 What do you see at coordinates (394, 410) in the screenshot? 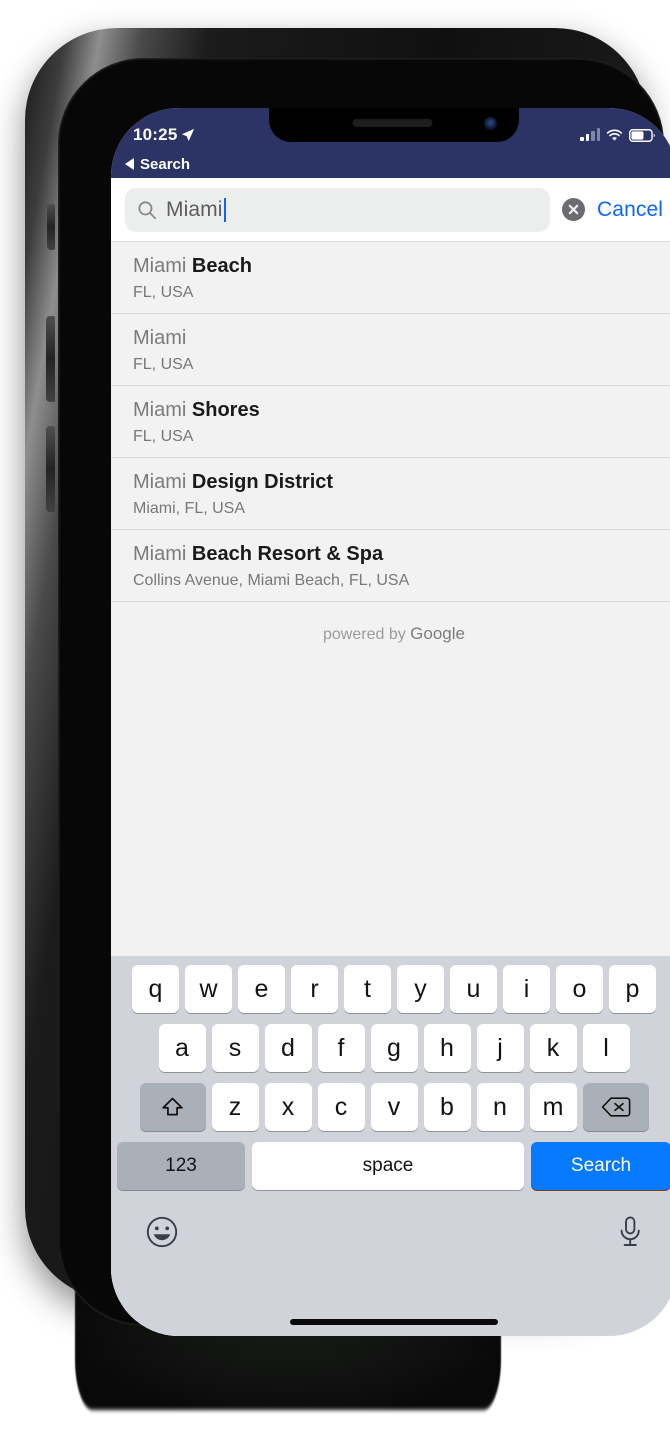
I see `result-title: Miami Shores` at bounding box center [394, 410].